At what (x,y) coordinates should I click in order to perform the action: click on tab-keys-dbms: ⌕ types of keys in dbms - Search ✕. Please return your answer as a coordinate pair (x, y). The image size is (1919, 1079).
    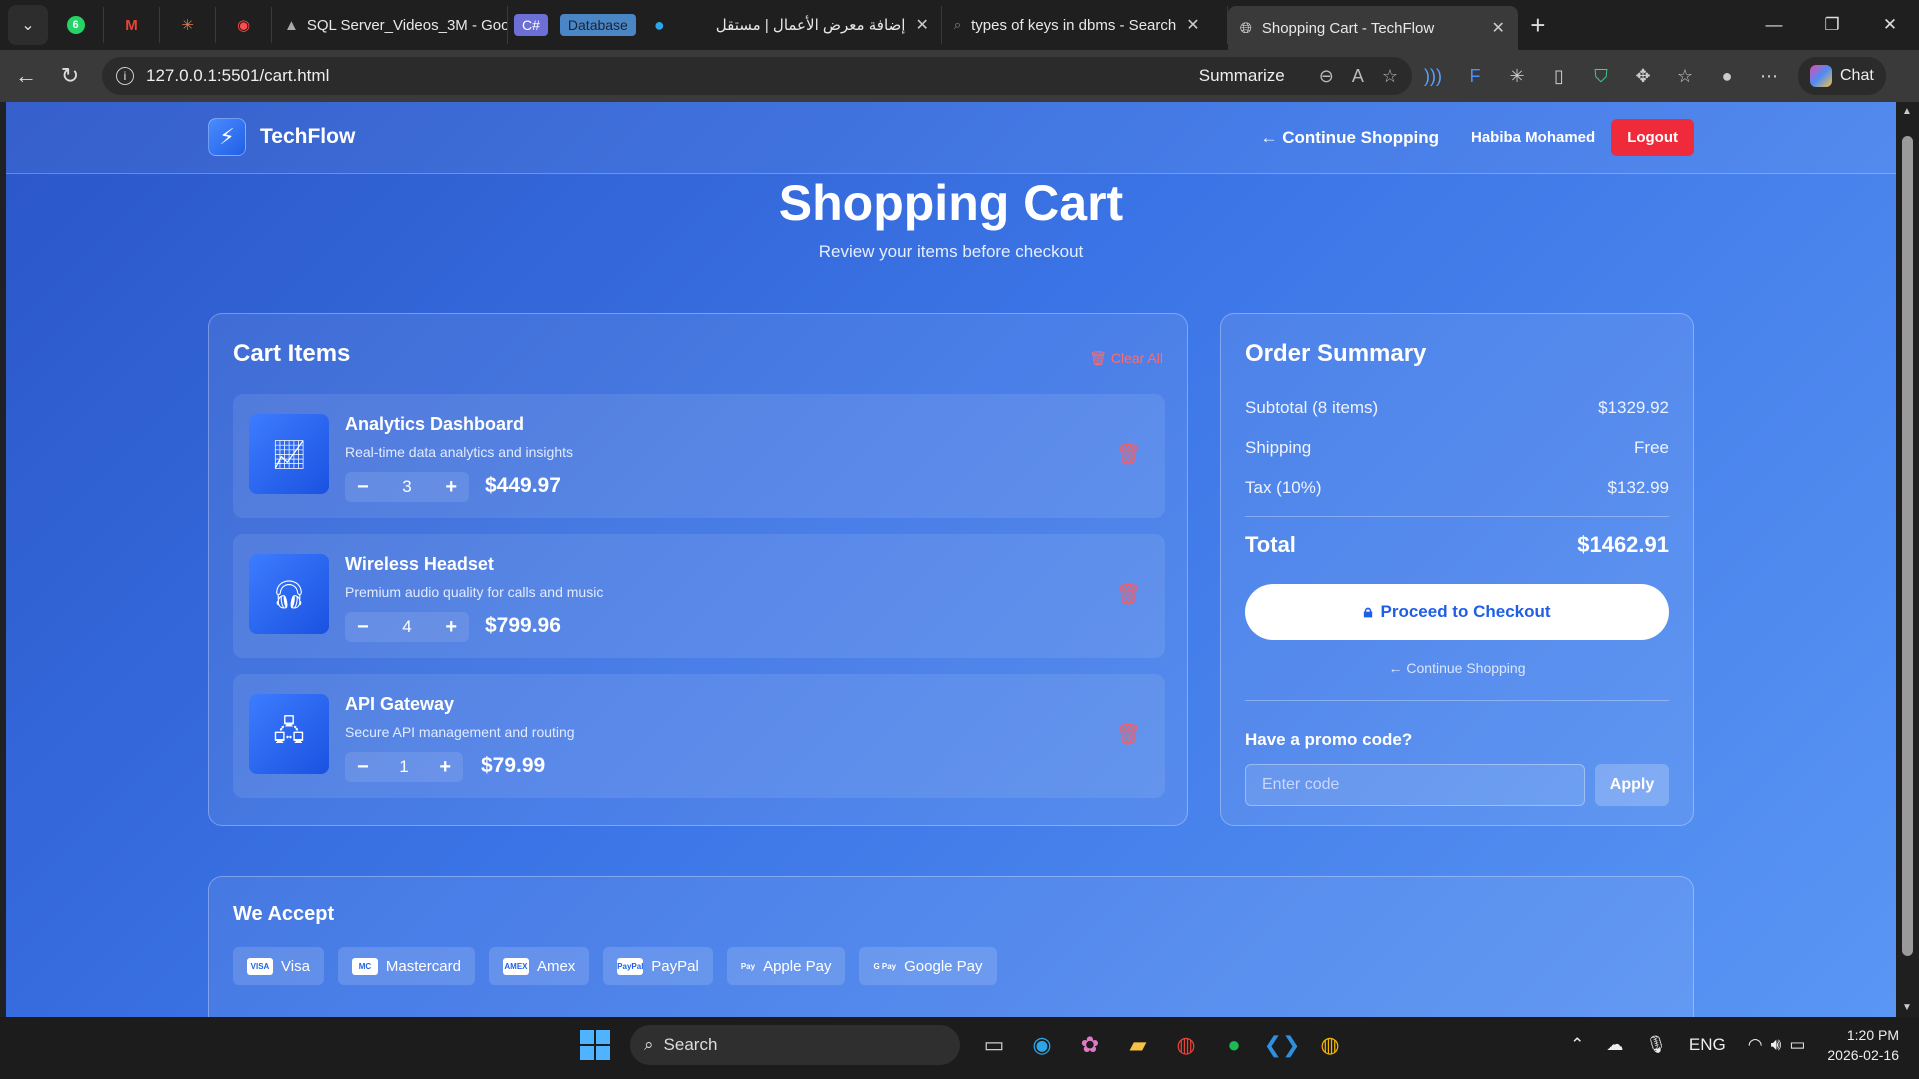
    Looking at the image, I should click on (1085, 25).